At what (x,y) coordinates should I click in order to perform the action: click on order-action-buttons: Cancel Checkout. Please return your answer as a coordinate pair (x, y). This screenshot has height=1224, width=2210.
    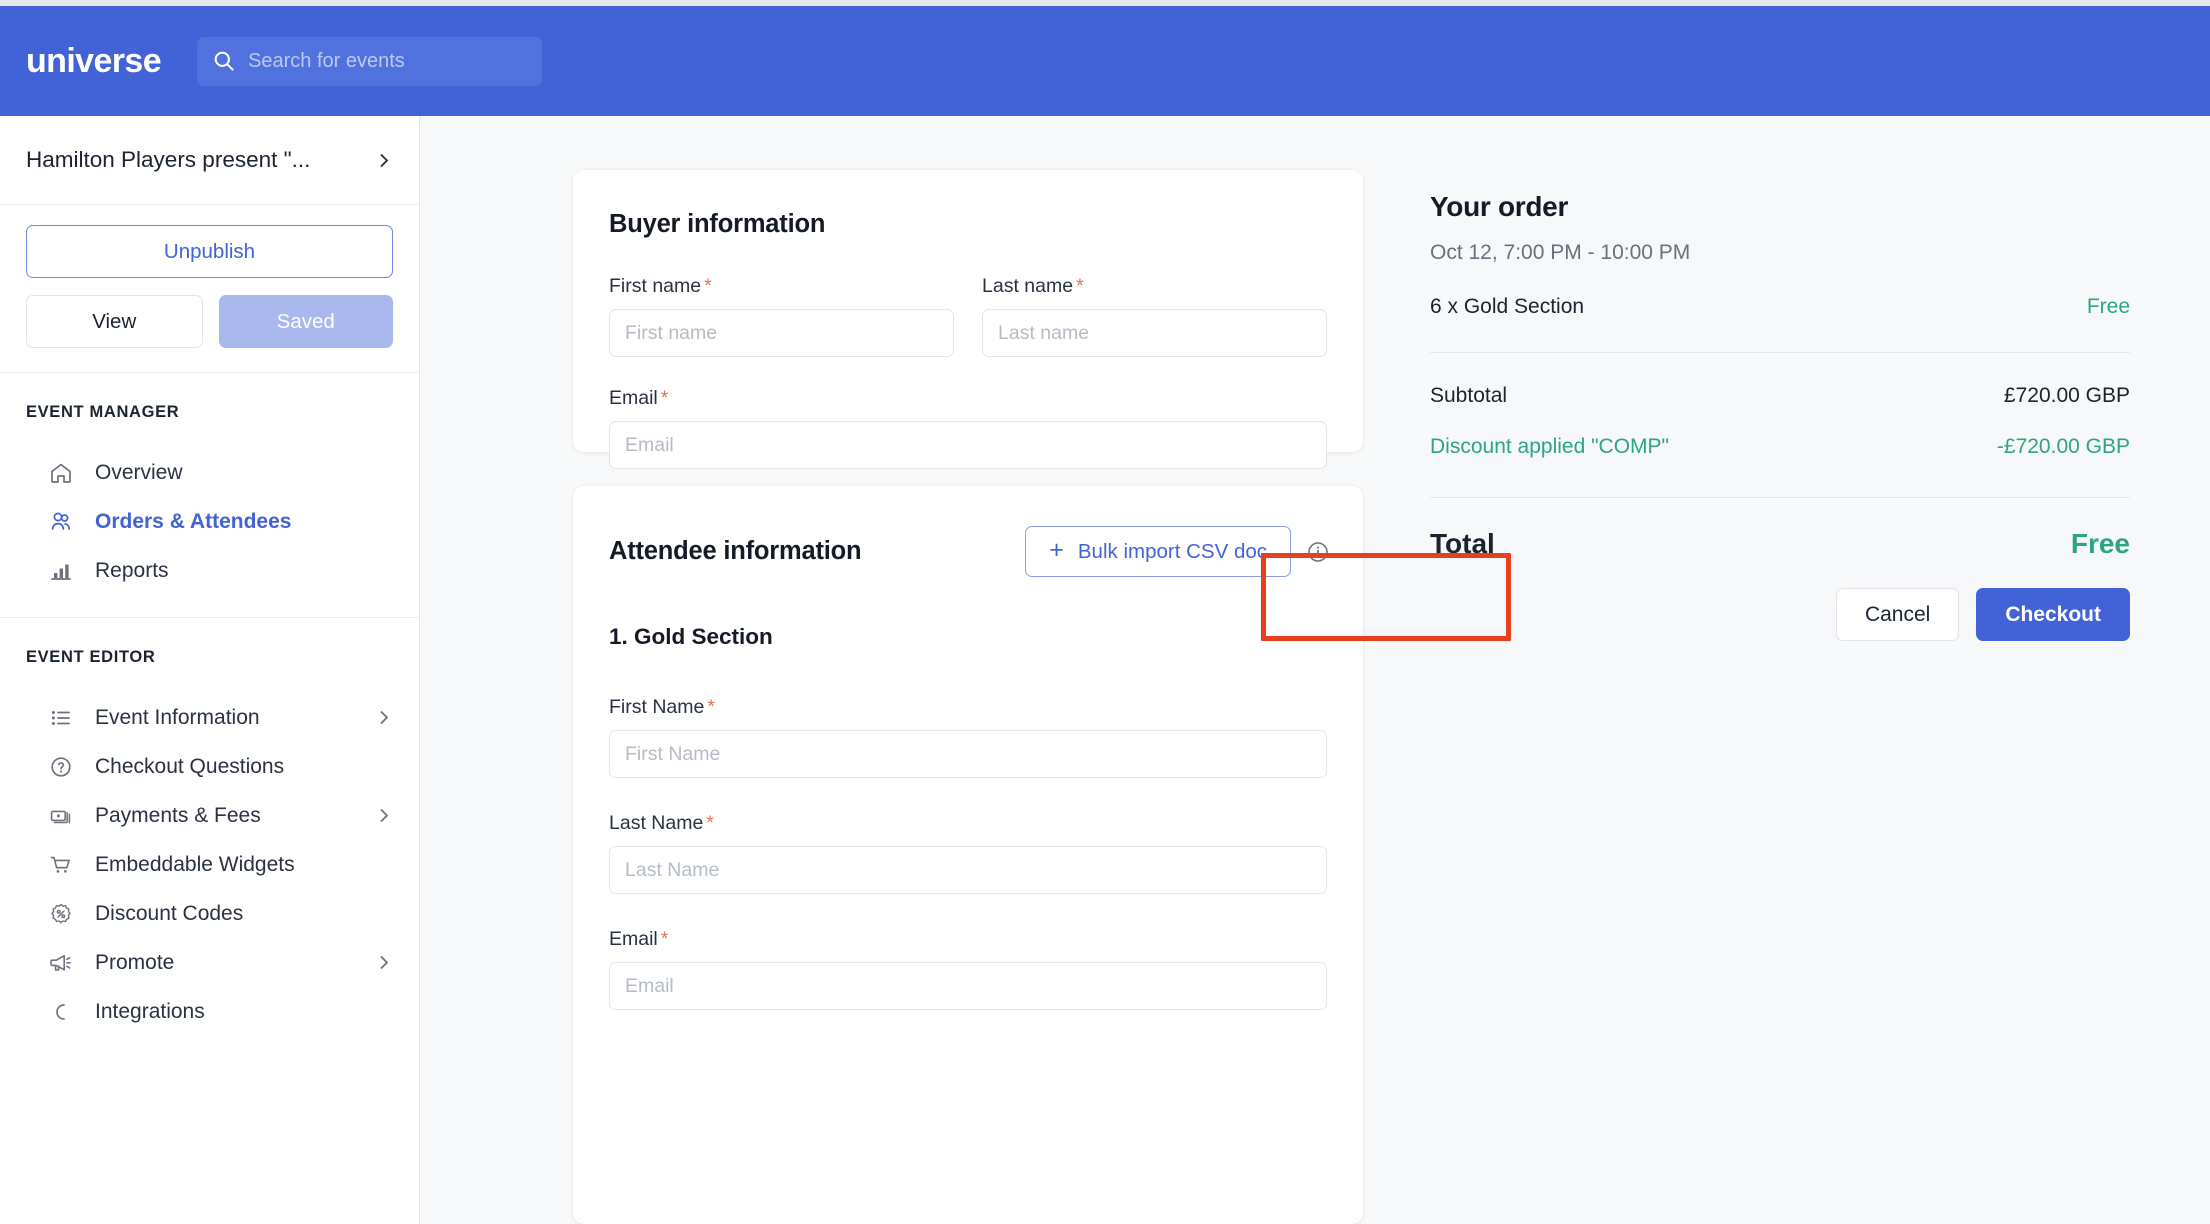
    Looking at the image, I should click on (1780, 614).